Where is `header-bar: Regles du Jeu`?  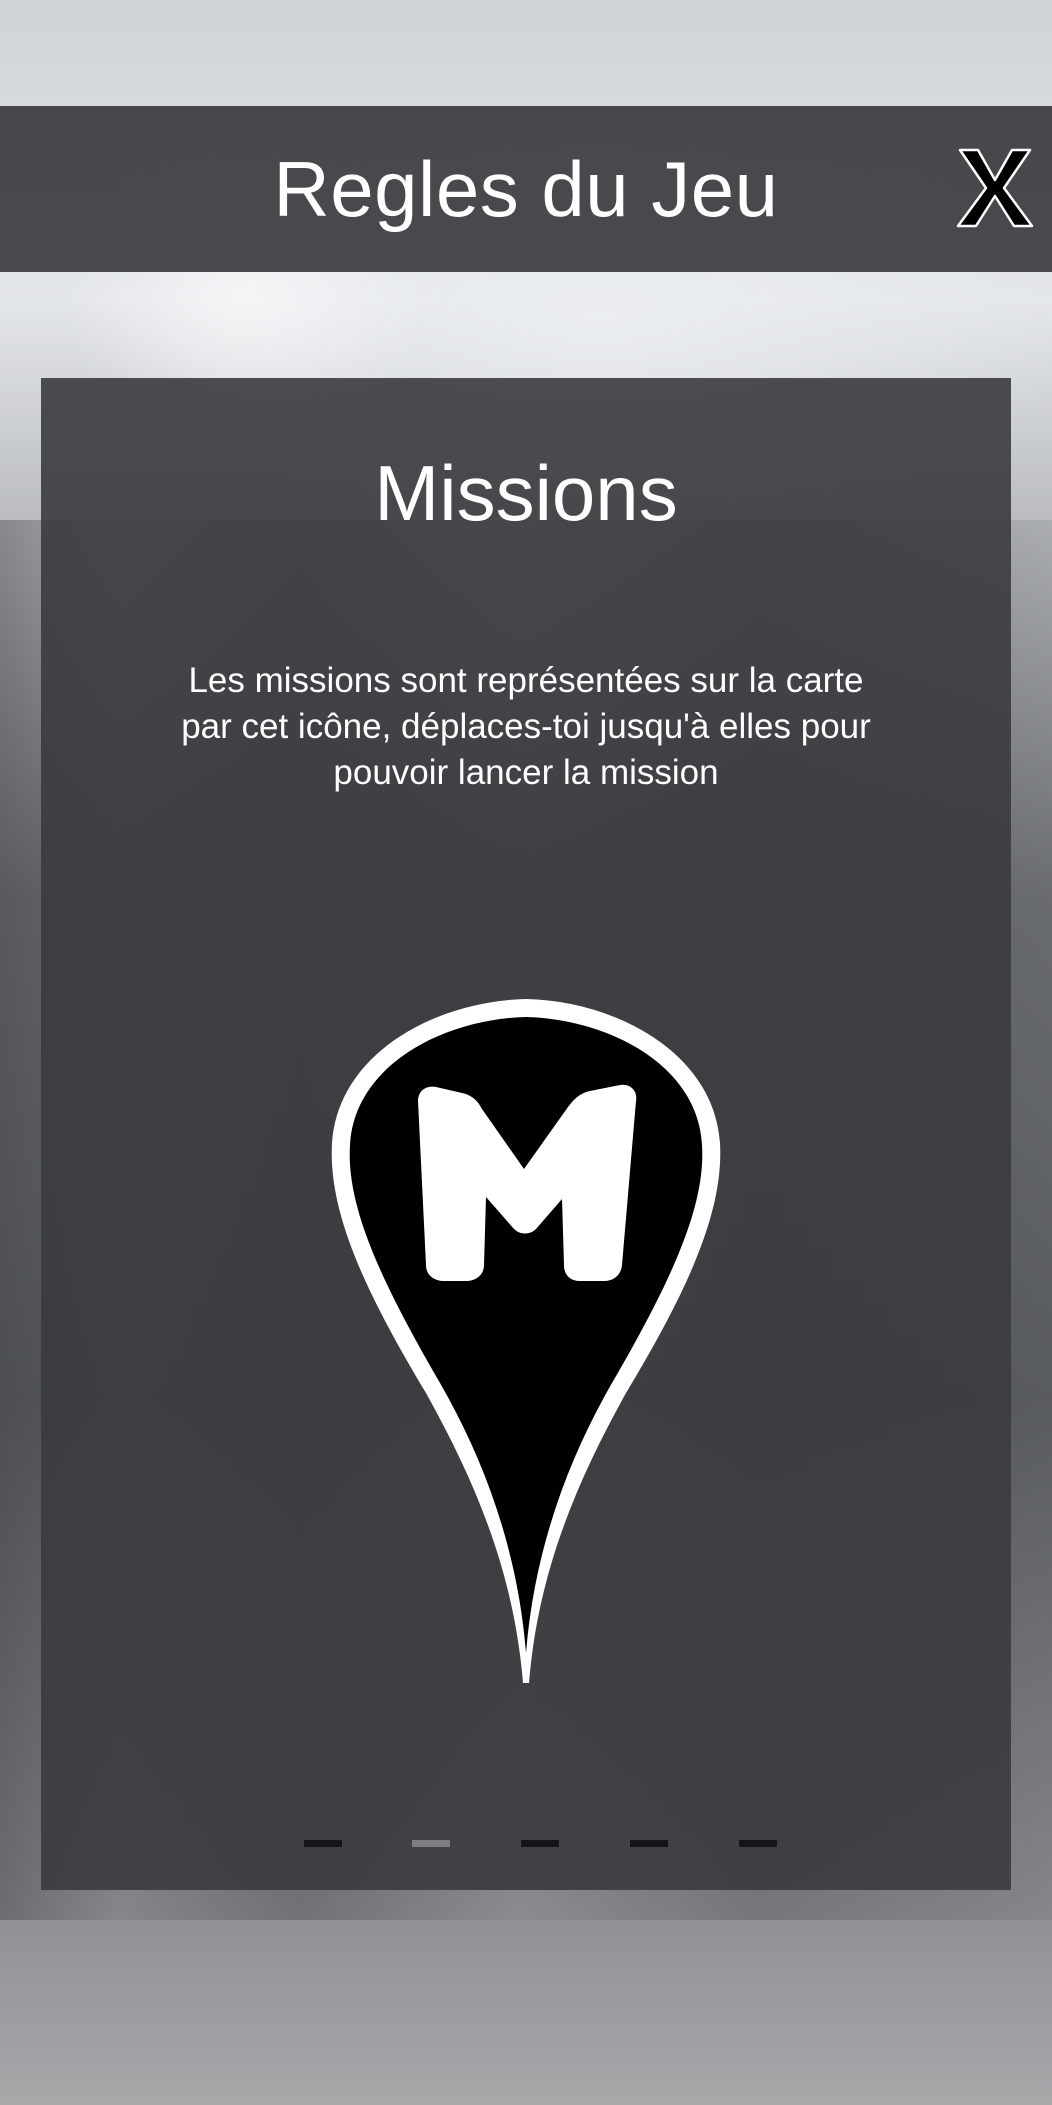 header-bar: Regles du Jeu is located at coordinates (526, 189).